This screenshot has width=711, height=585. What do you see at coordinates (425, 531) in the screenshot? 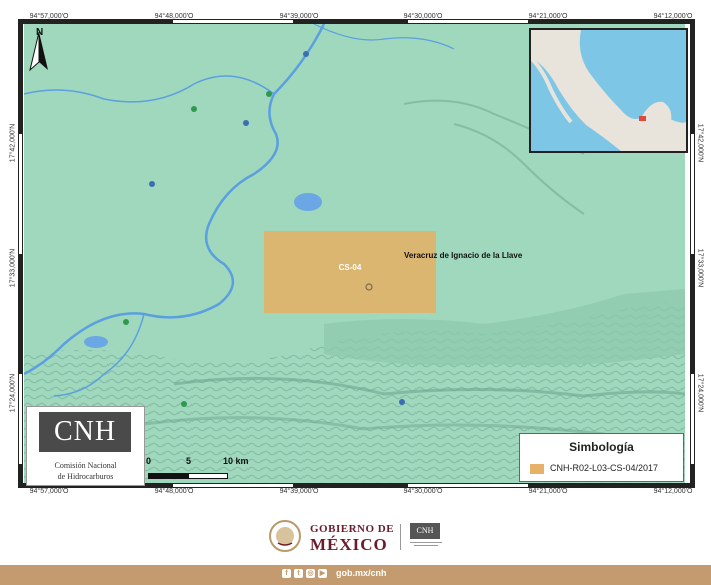
I see `cnh-small-logo: CNH` at bounding box center [425, 531].